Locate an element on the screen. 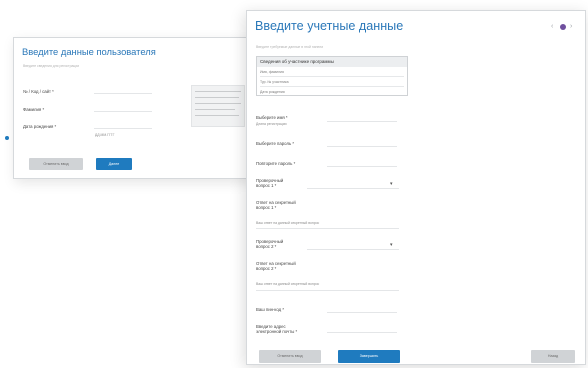 The height and width of the screenshot is (368, 588). answer2-hint: Ваш ответ на данный секретный вопрос is located at coordinates (288, 284).